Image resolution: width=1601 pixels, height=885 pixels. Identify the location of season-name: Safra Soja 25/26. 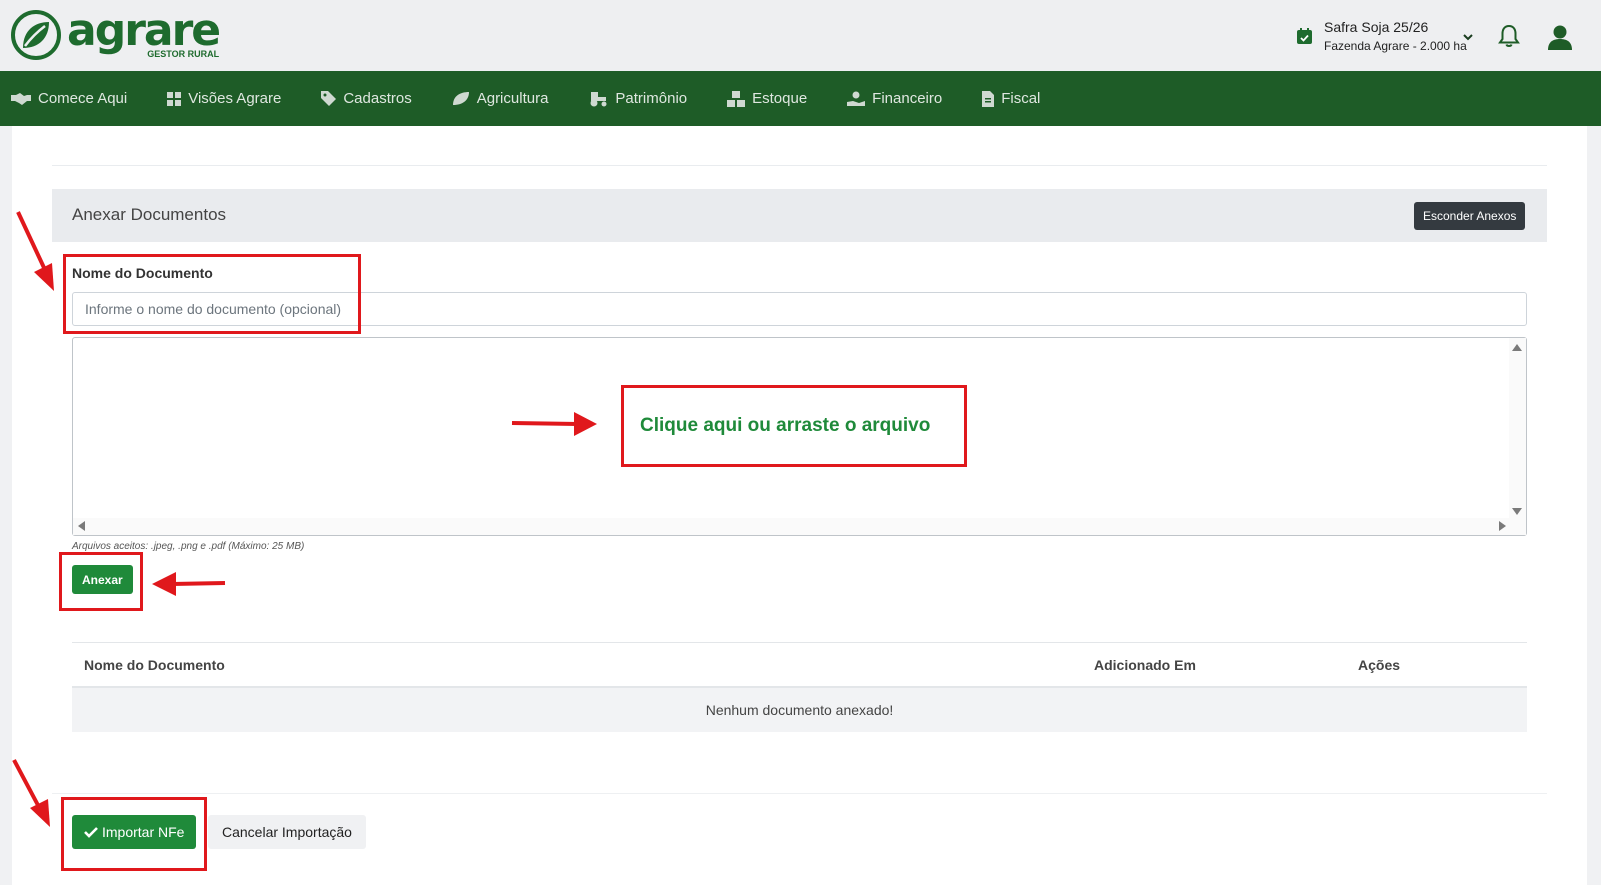
(1376, 27).